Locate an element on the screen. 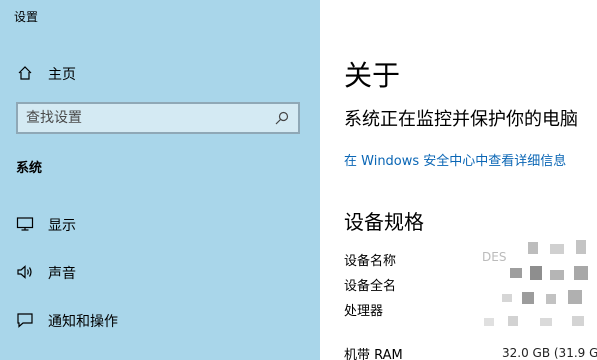  device-specs-title: 设备规格 is located at coordinates (384, 222).